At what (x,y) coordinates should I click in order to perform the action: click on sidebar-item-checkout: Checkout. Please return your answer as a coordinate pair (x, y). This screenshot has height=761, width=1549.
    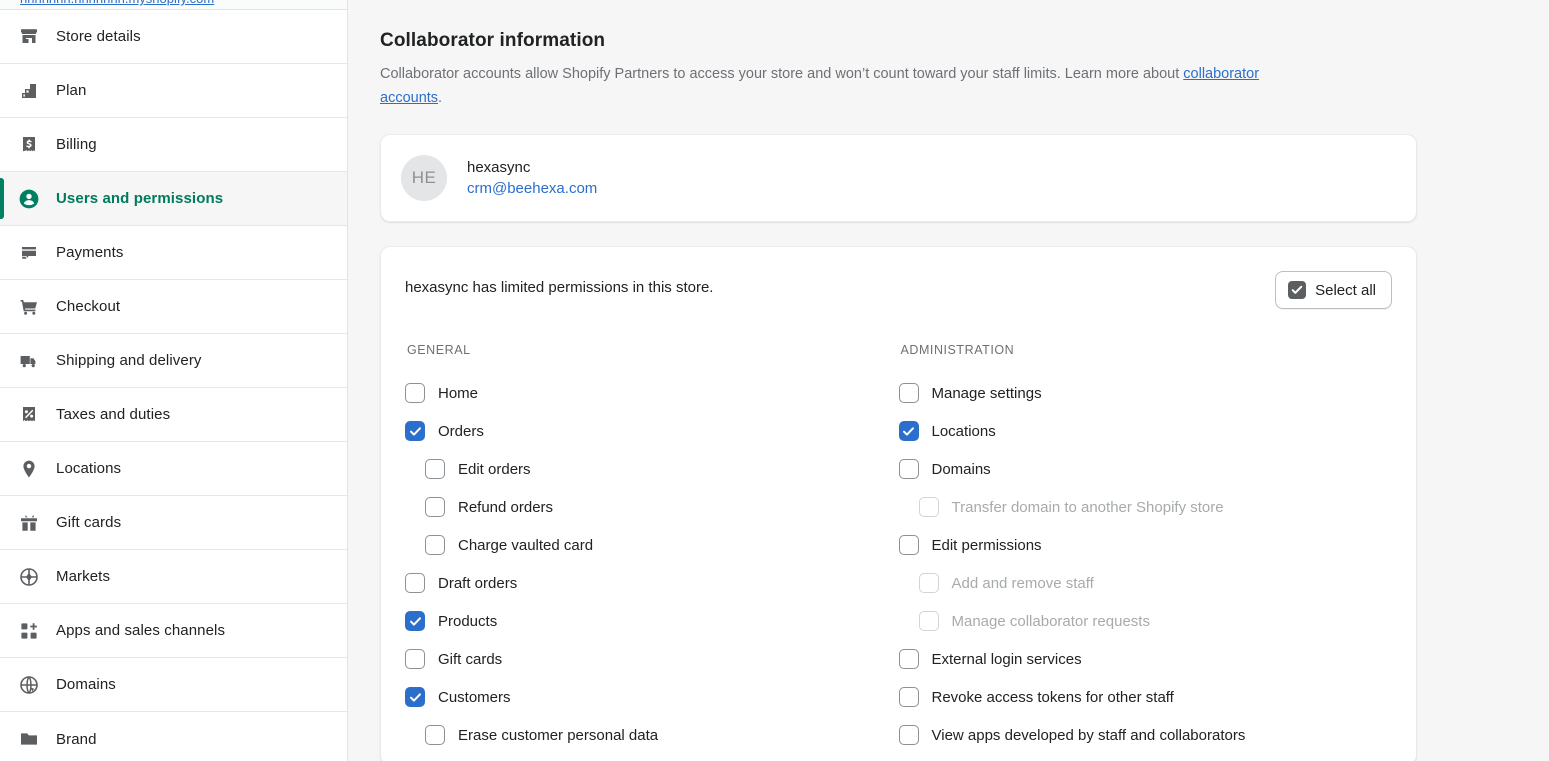
    Looking at the image, I should click on (173, 307).